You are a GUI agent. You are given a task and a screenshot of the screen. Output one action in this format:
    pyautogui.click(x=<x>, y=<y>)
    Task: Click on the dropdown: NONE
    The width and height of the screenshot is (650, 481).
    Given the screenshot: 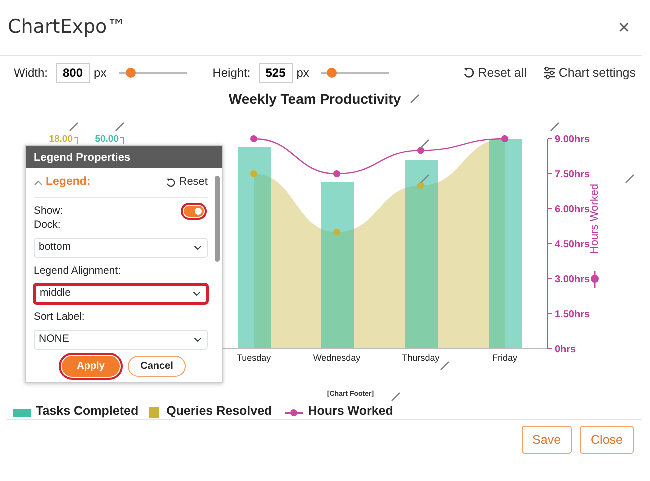 What is the action you would take?
    pyautogui.click(x=121, y=340)
    